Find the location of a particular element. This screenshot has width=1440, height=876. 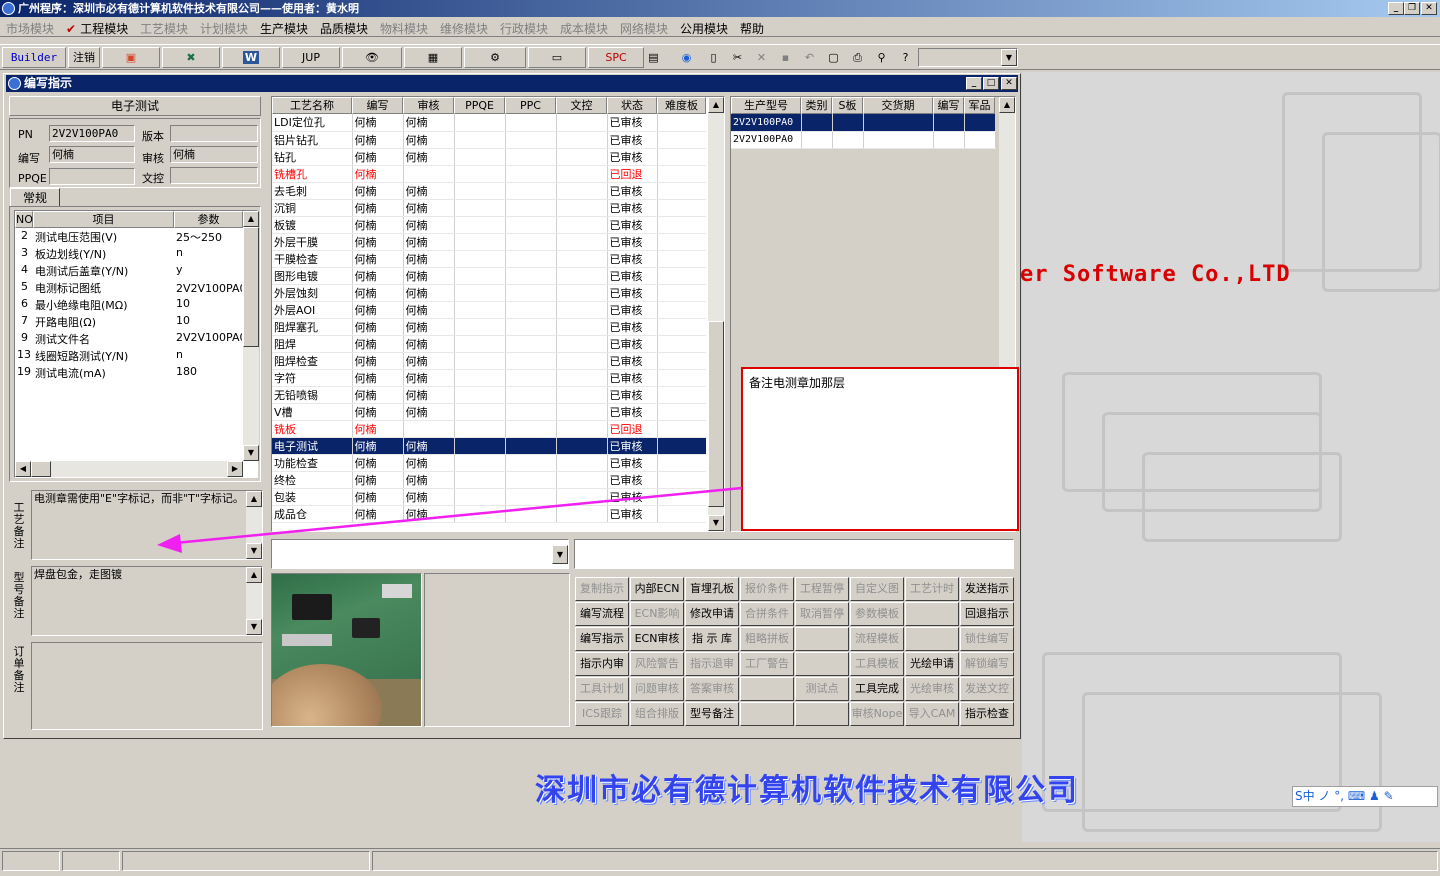

scroll-up-icon: ▲ is located at coordinates (1007, 105).